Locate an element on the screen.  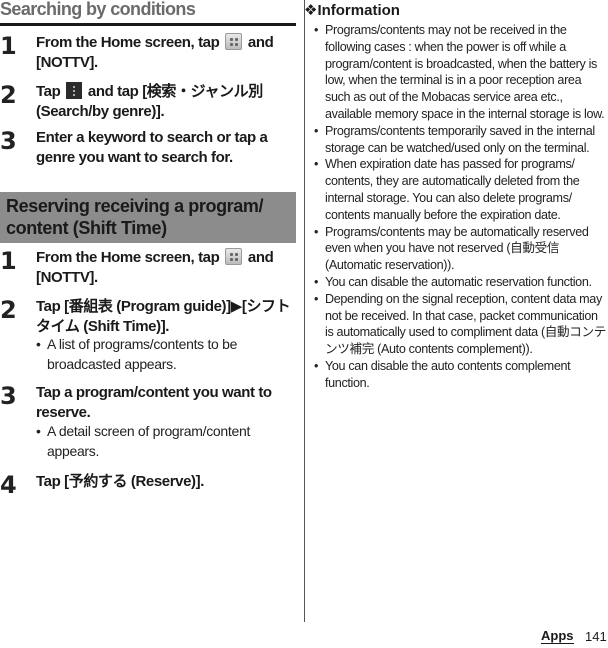
column-divider is located at coordinates (304, 311).